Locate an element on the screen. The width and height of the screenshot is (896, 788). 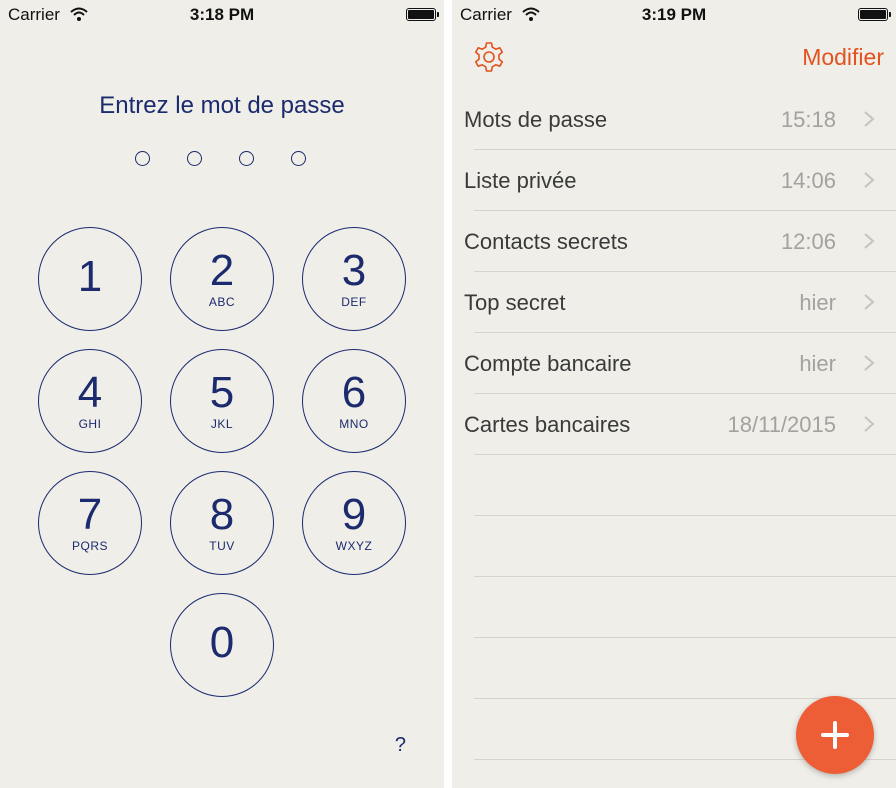
status-time: 3:19 PM is located at coordinates (674, 14).